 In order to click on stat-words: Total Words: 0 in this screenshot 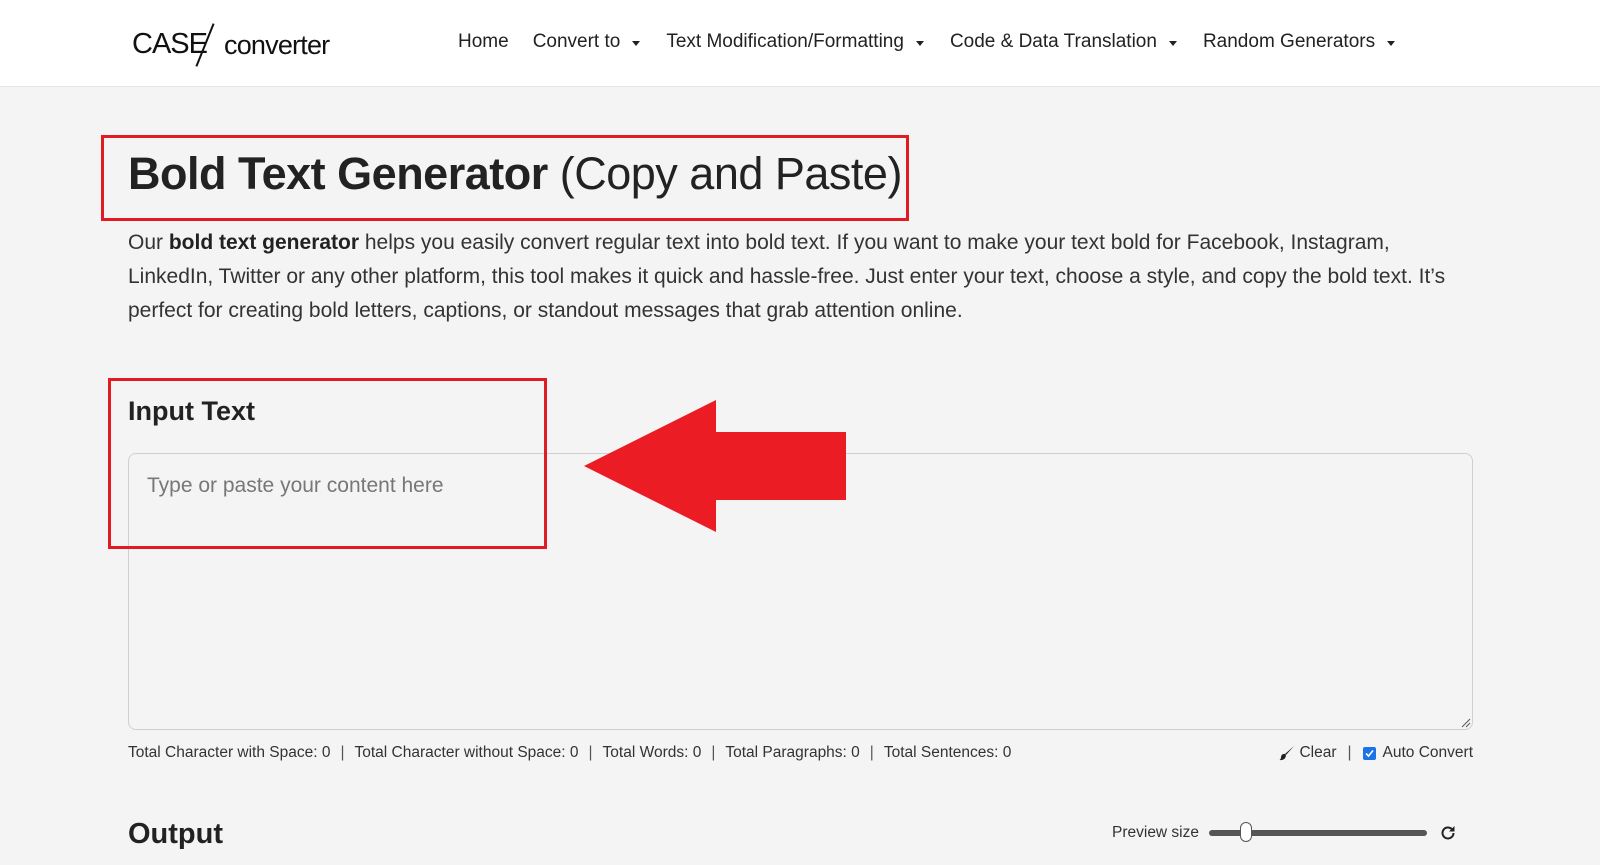, I will do `click(652, 752)`.